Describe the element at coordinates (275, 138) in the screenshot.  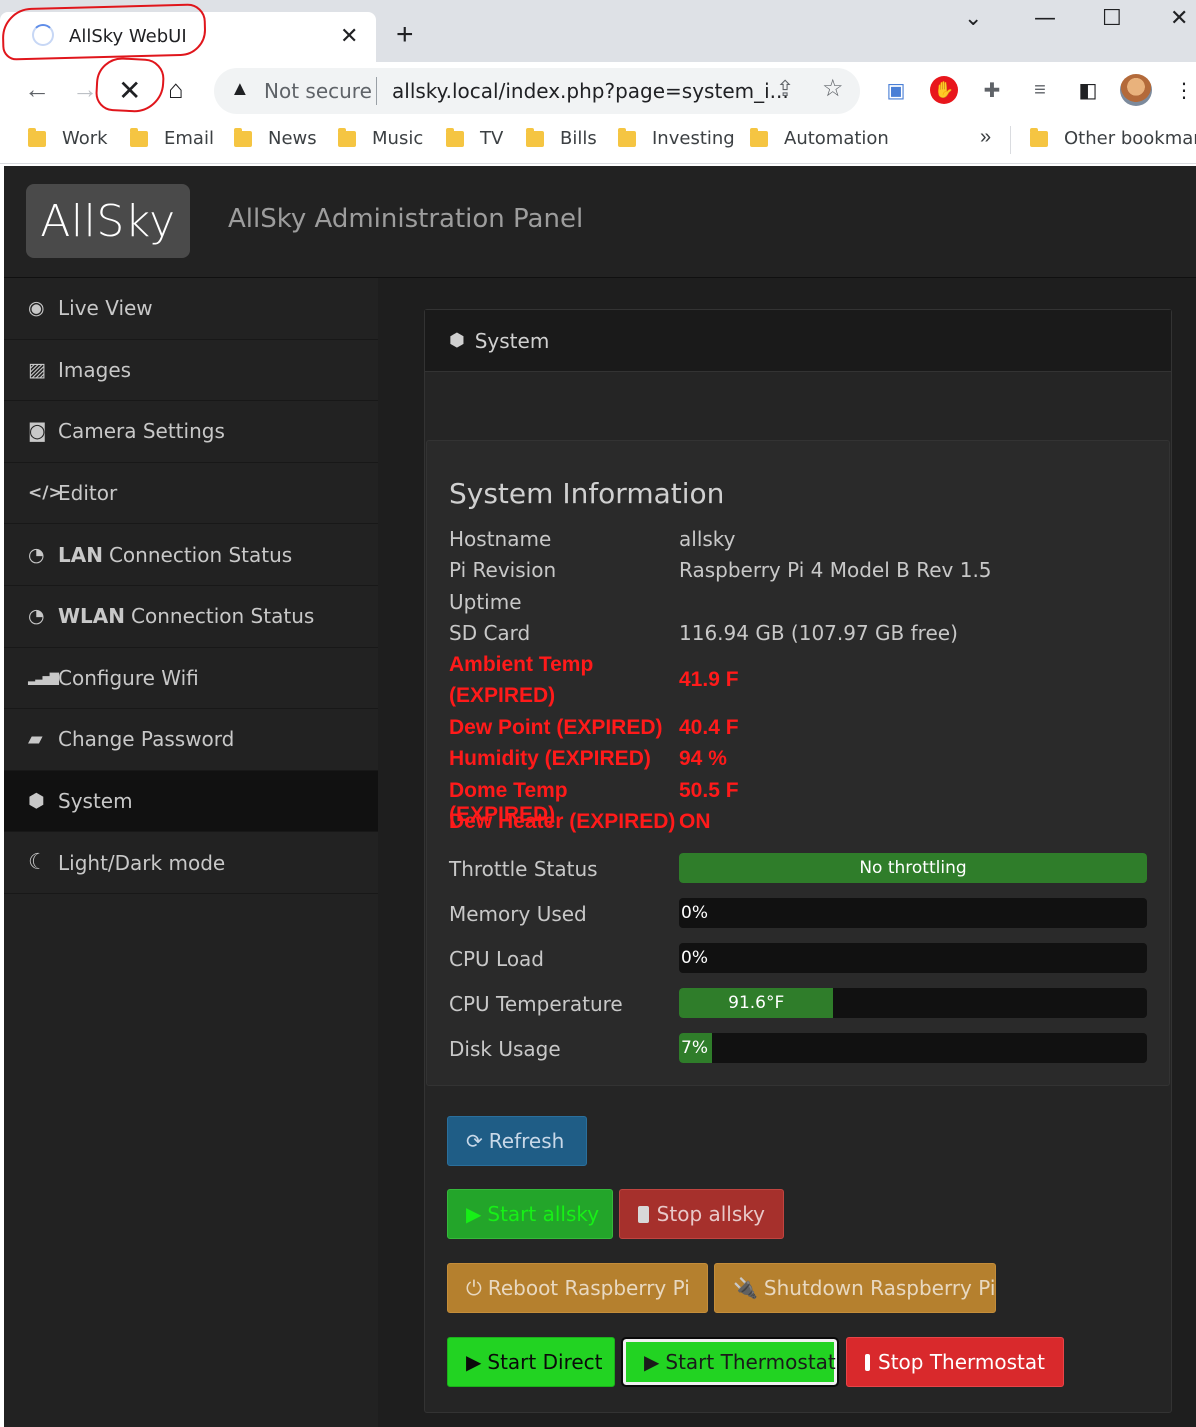
I see `bookmark-news: News` at that location.